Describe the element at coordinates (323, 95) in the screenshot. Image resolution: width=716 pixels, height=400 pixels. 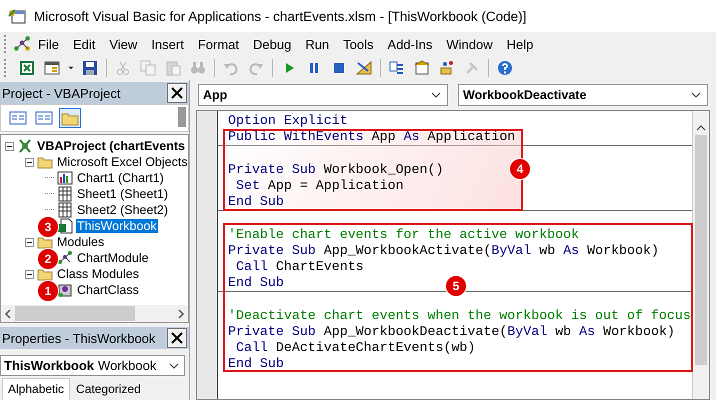
I see `object-dropdown: App` at that location.